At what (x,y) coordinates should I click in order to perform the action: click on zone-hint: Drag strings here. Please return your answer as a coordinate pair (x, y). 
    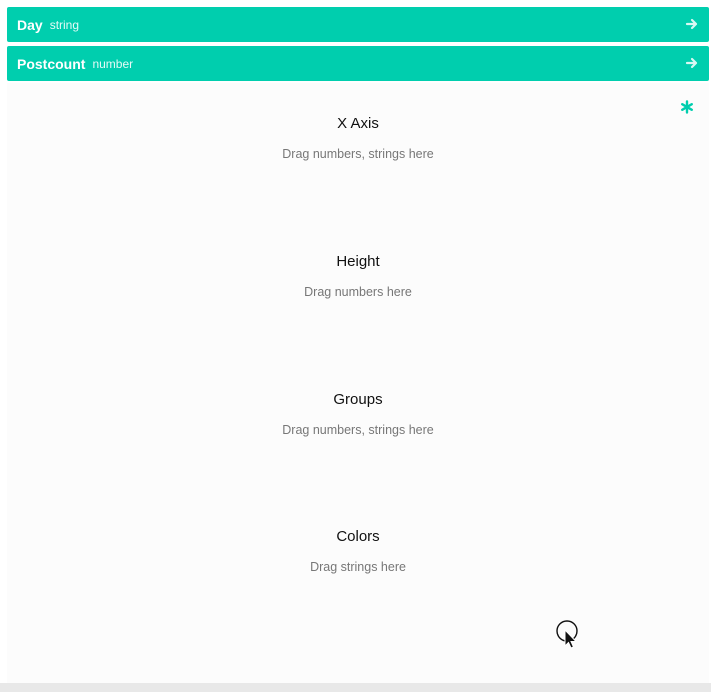
    Looking at the image, I should click on (358, 567).